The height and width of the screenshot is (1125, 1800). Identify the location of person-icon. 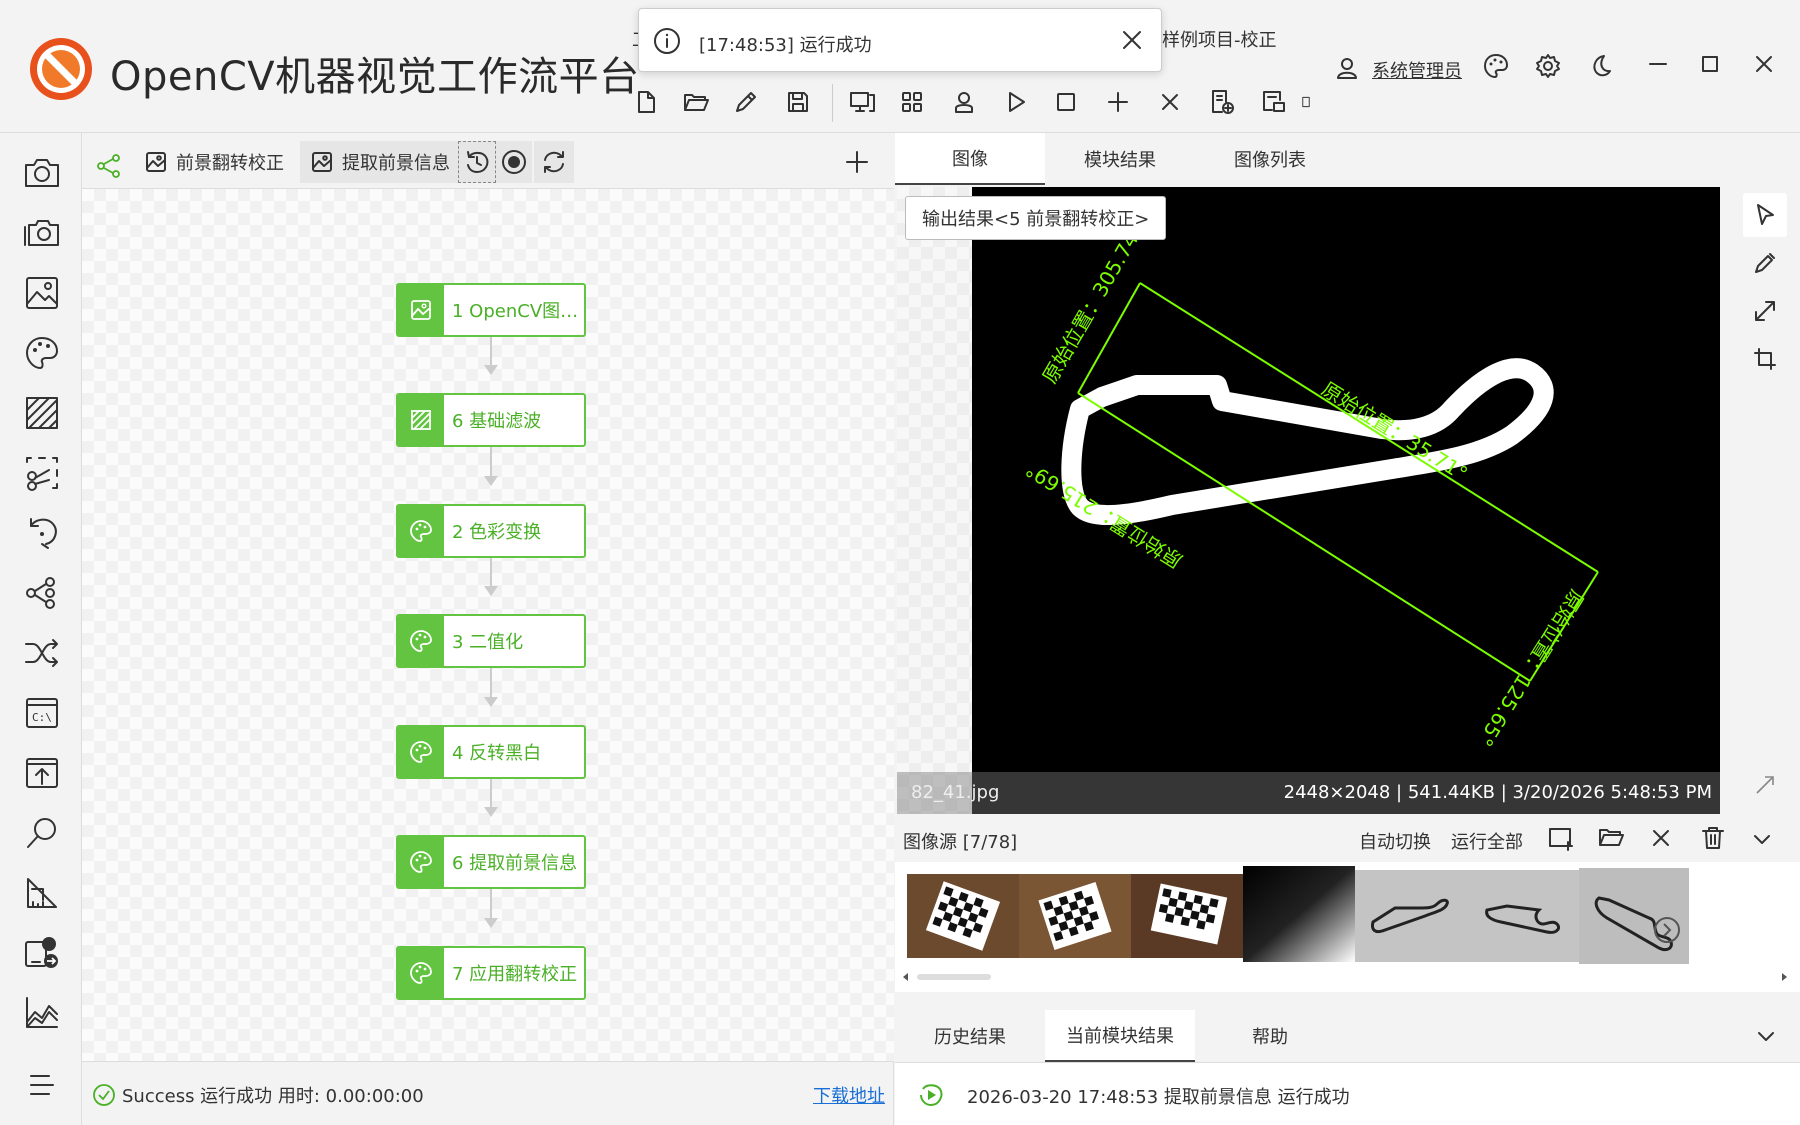
(964, 102).